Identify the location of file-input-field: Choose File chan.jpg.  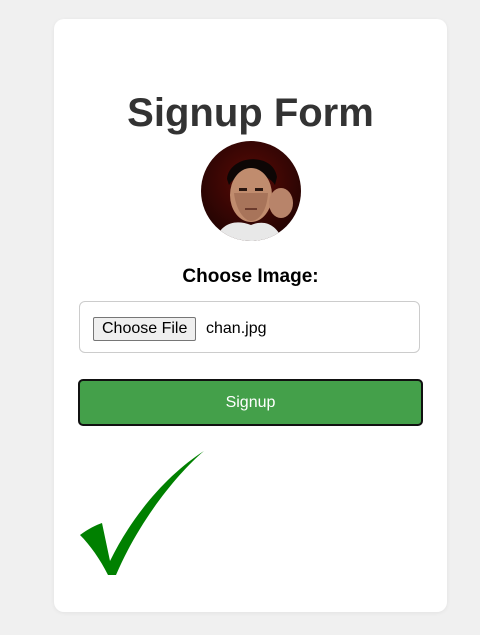
(249, 327).